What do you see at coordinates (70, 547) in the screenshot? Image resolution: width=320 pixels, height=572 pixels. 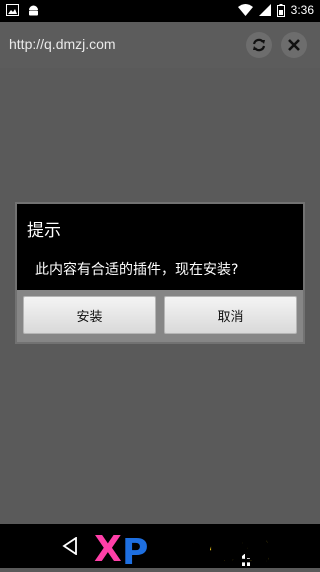 I see `back-nav-button` at bounding box center [70, 547].